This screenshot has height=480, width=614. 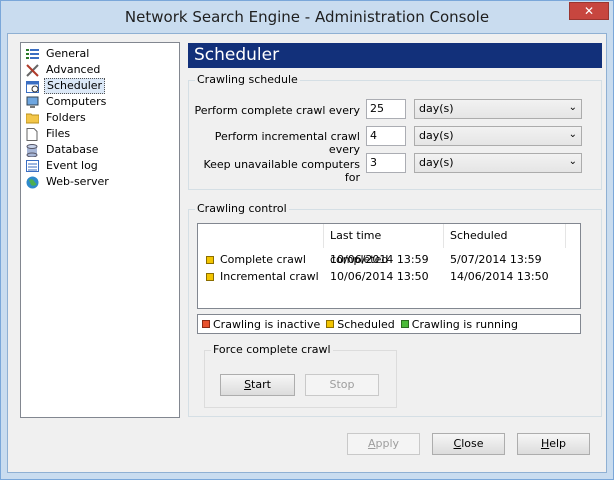 I want to click on eventlog-icon, so click(x=32, y=166).